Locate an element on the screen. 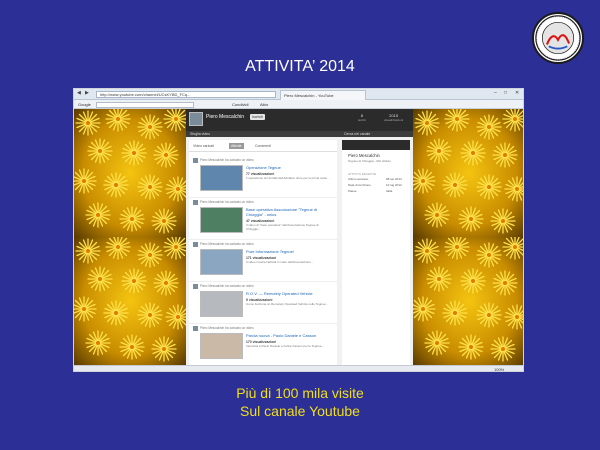 The image size is (600, 450). association-logo-icon is located at coordinates (558, 38).